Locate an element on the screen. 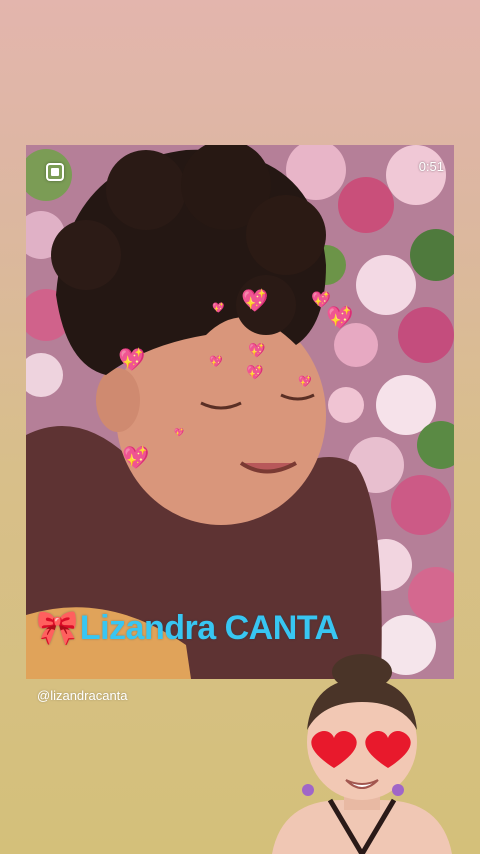 The height and width of the screenshot is (854, 480). mute-icon is located at coordinates (55, 172).